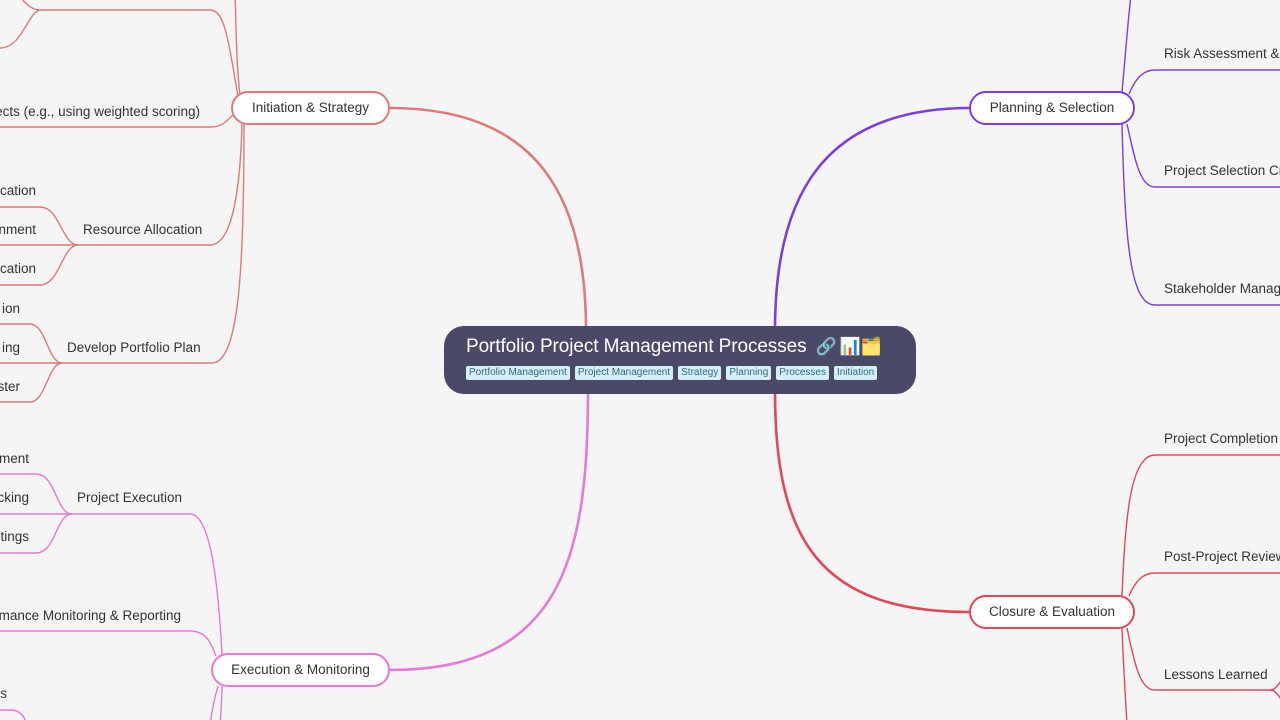 Image resolution: width=1280 pixels, height=720 pixels. What do you see at coordinates (488, 218) in the screenshot?
I see `link-root-initiation` at bounding box center [488, 218].